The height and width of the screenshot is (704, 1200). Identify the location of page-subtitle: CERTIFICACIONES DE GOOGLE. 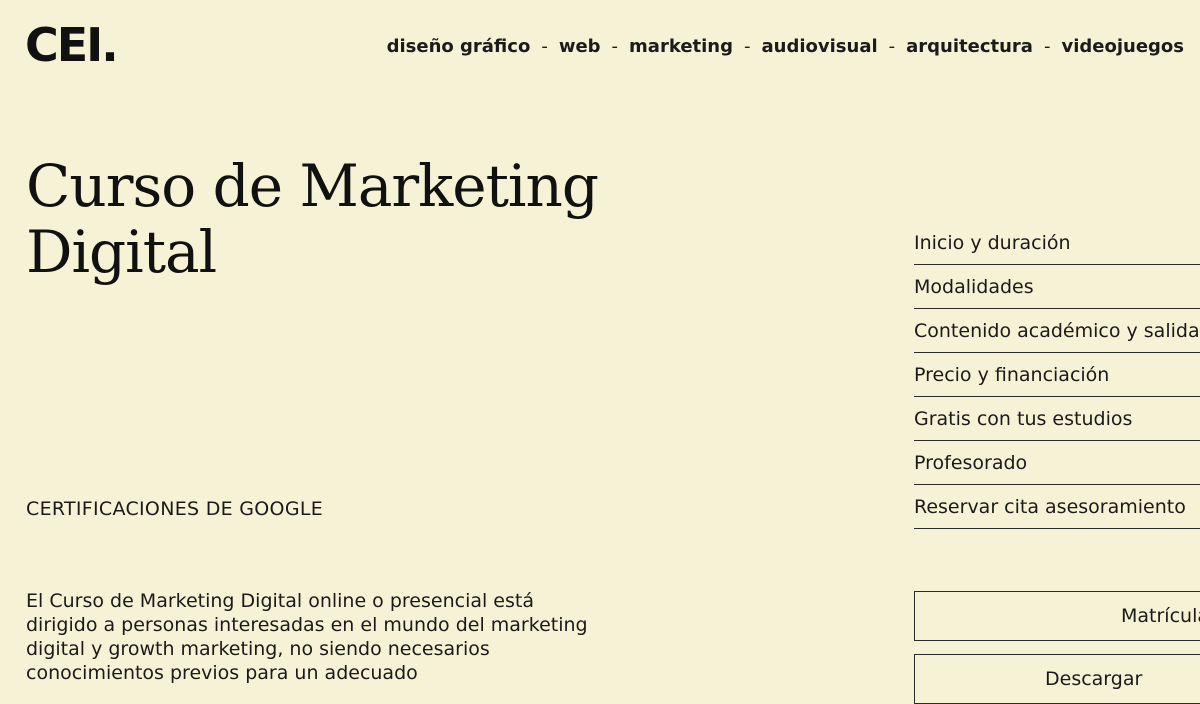
(175, 509).